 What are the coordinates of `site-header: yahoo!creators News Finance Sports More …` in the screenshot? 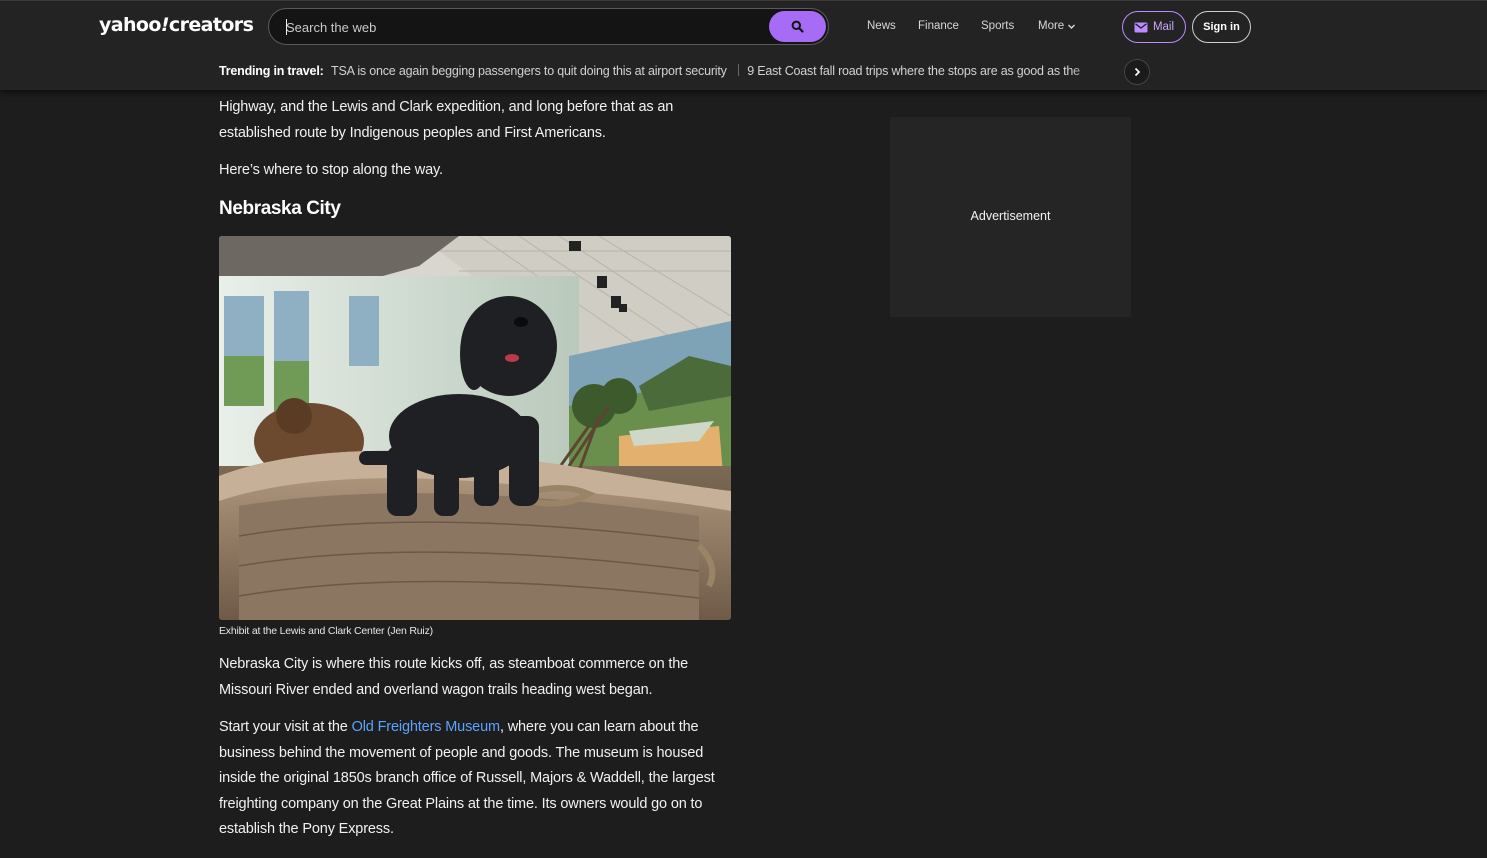 It's located at (743, 45).